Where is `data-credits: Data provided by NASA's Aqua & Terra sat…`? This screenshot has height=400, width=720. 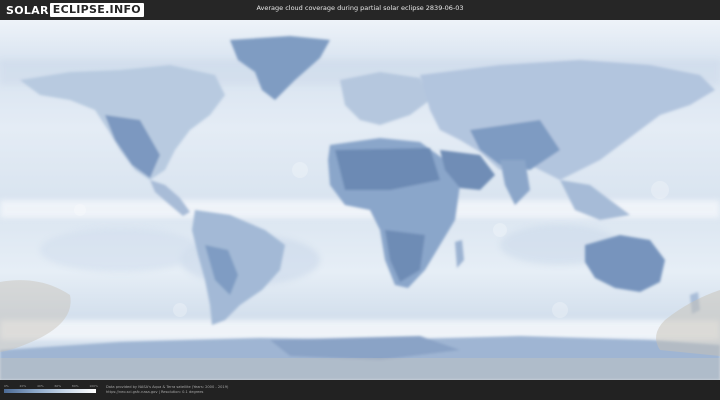
data-credits: Data provided by NASA's Aqua & Terra sat… is located at coordinates (167, 390).